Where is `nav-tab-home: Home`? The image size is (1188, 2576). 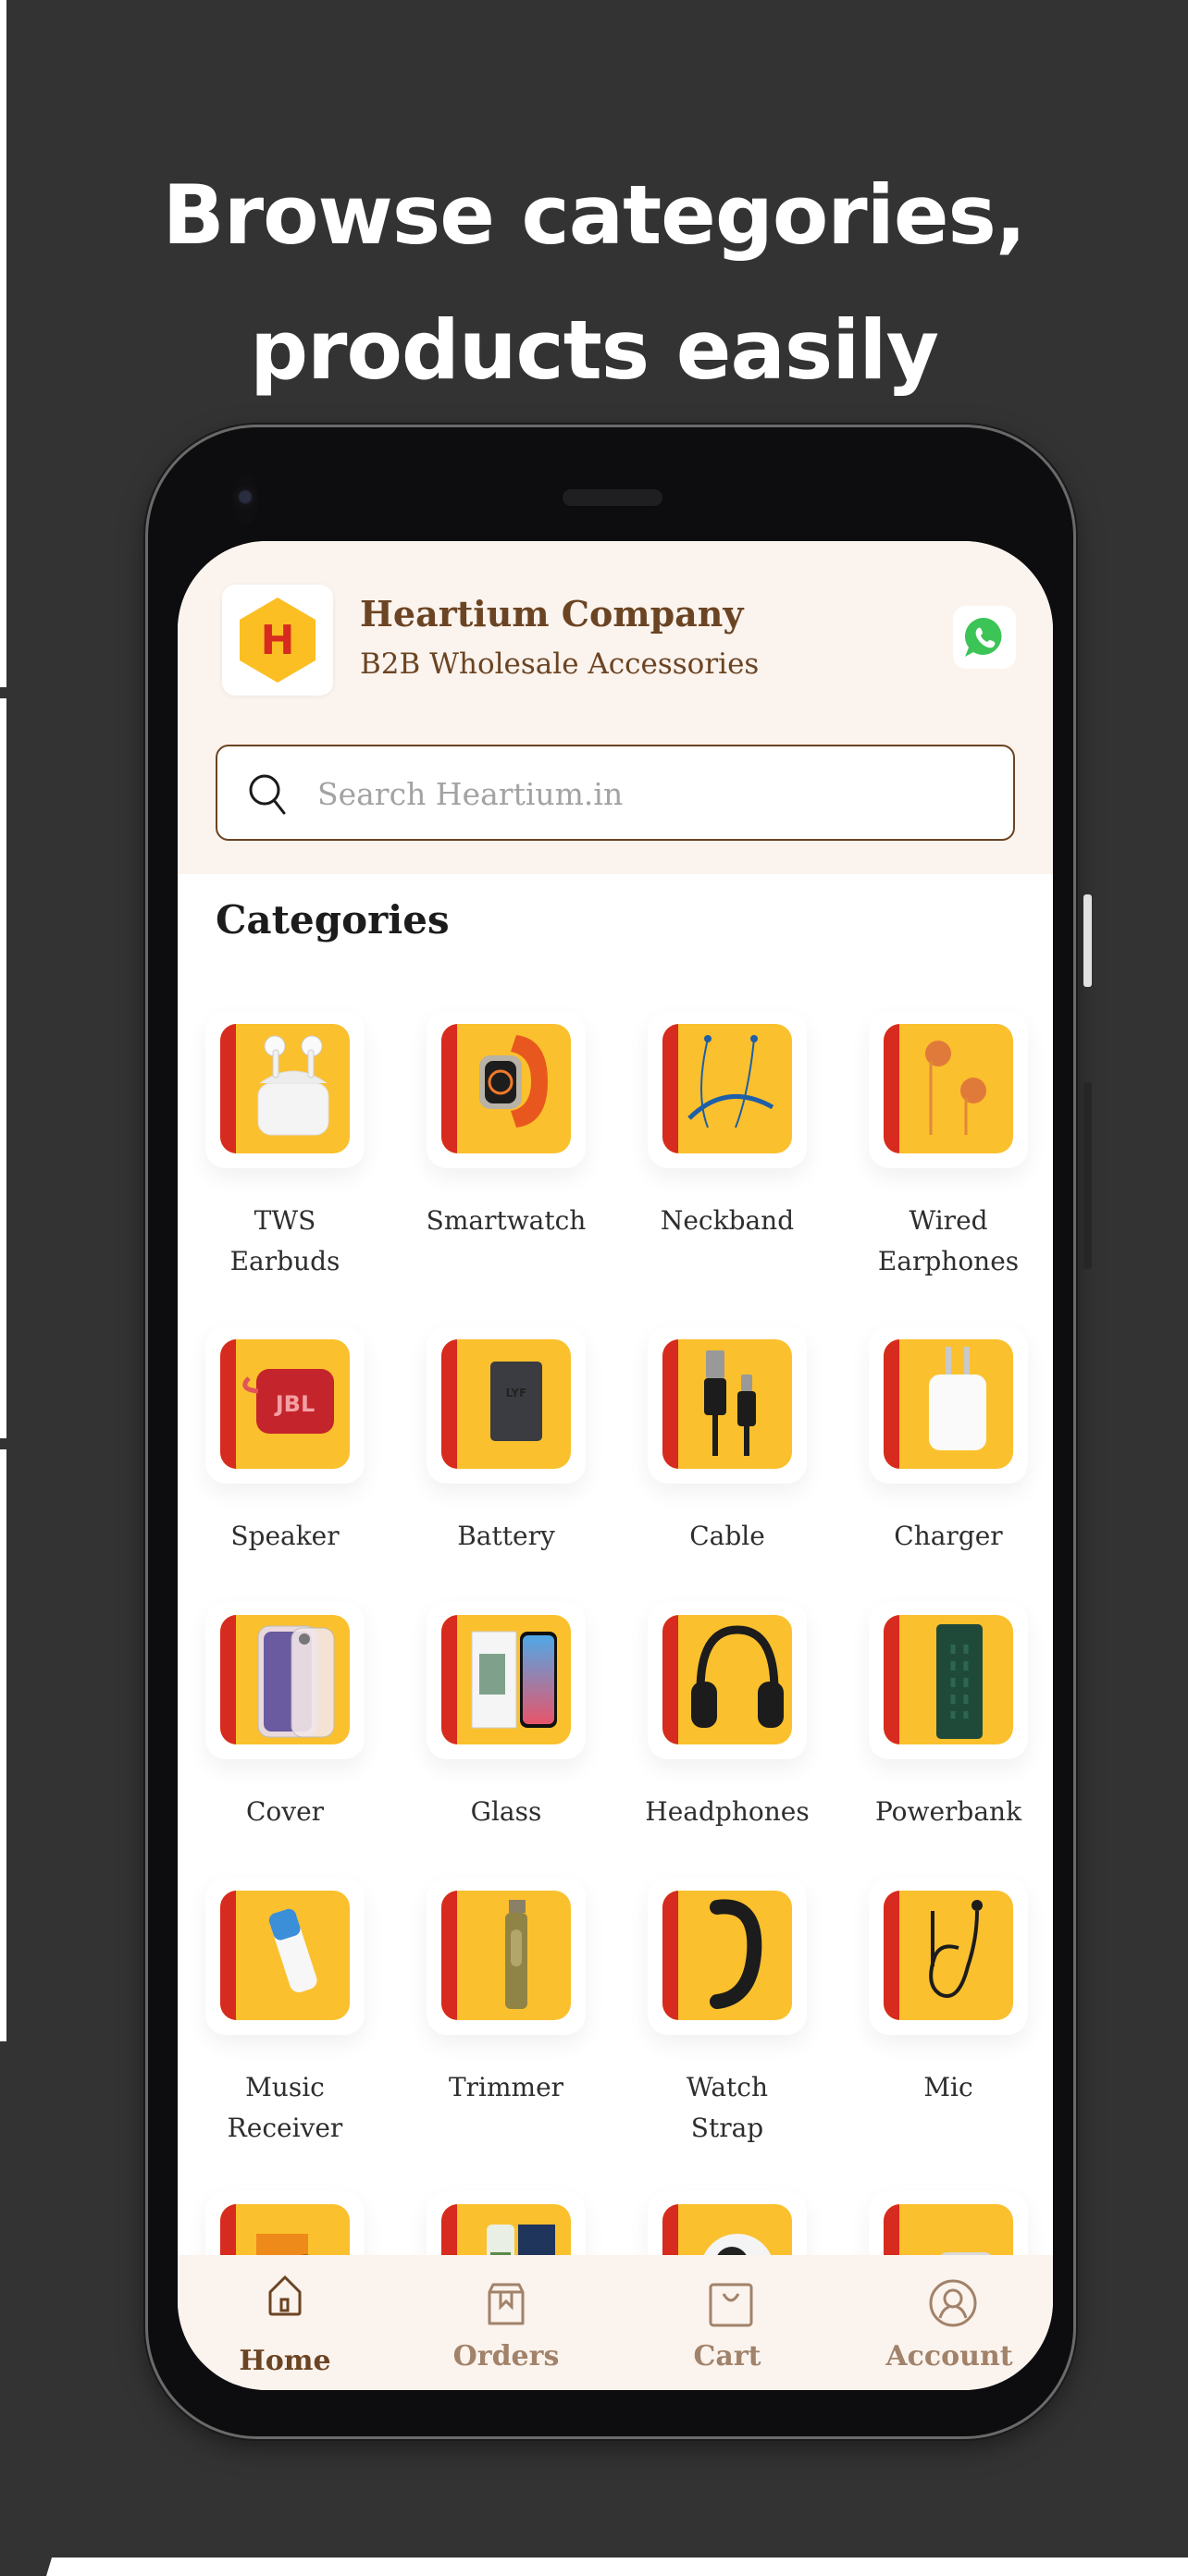 nav-tab-home: Home is located at coordinates (284, 2322).